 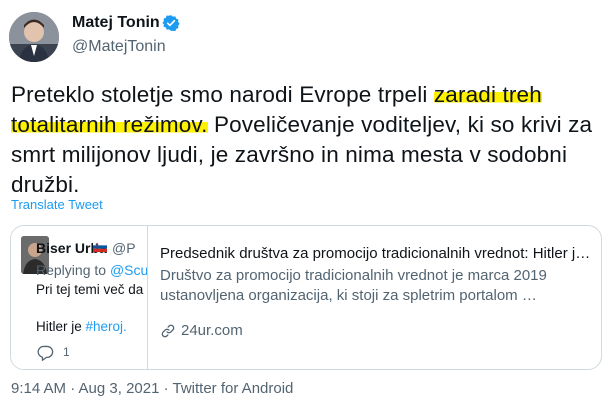 I want to click on quoted-author-handle: @P, so click(x=124, y=248).